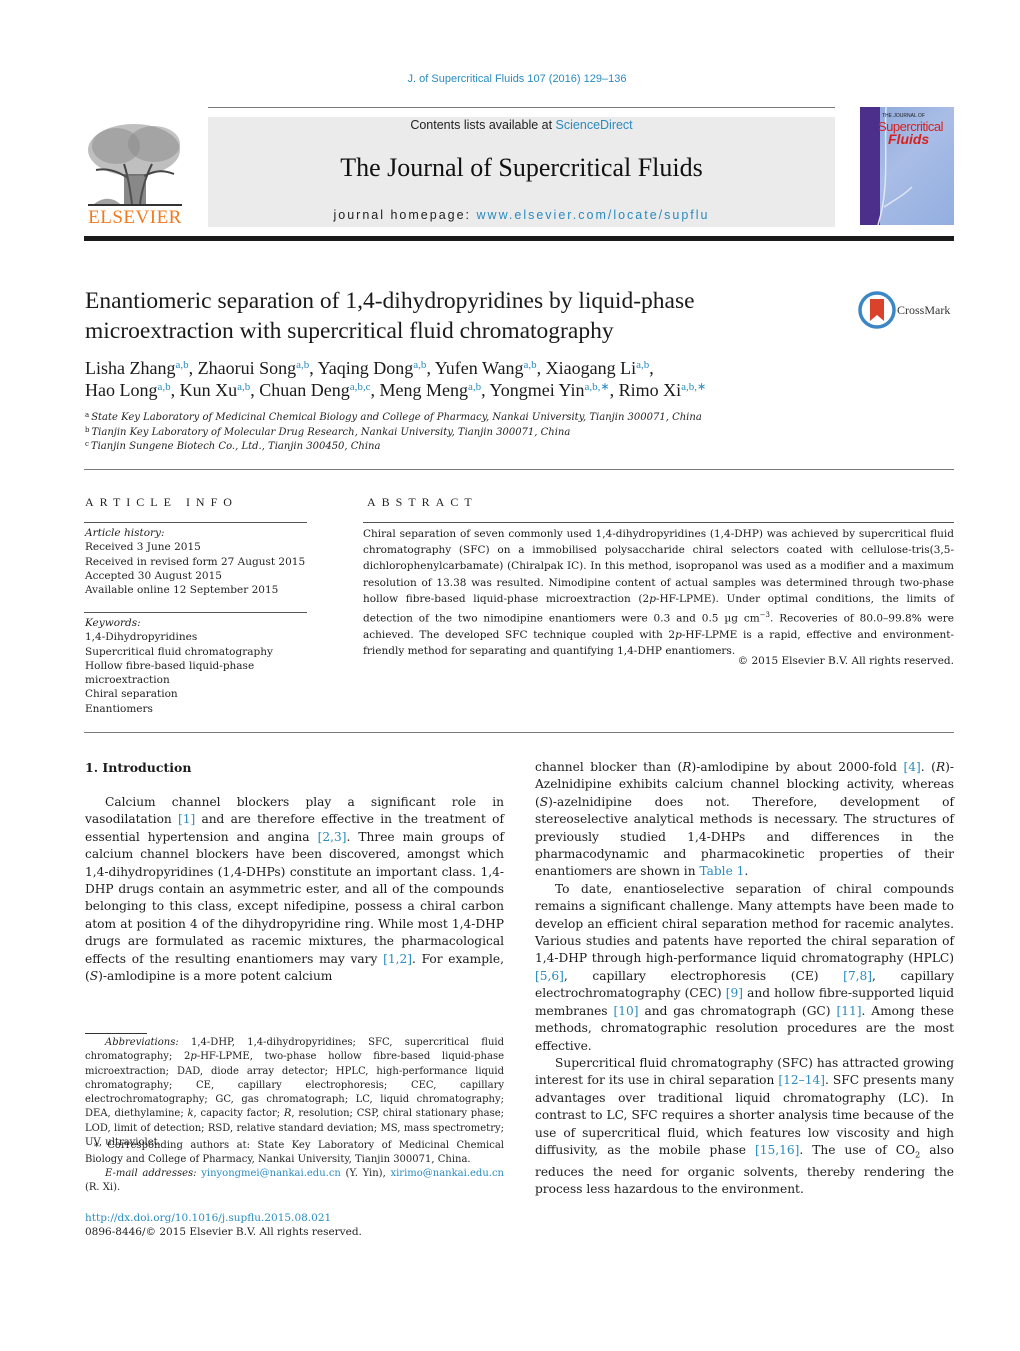  What do you see at coordinates (447, 1173) in the screenshot?
I see `email-link: xirimo@nankai.edu.cn` at bounding box center [447, 1173].